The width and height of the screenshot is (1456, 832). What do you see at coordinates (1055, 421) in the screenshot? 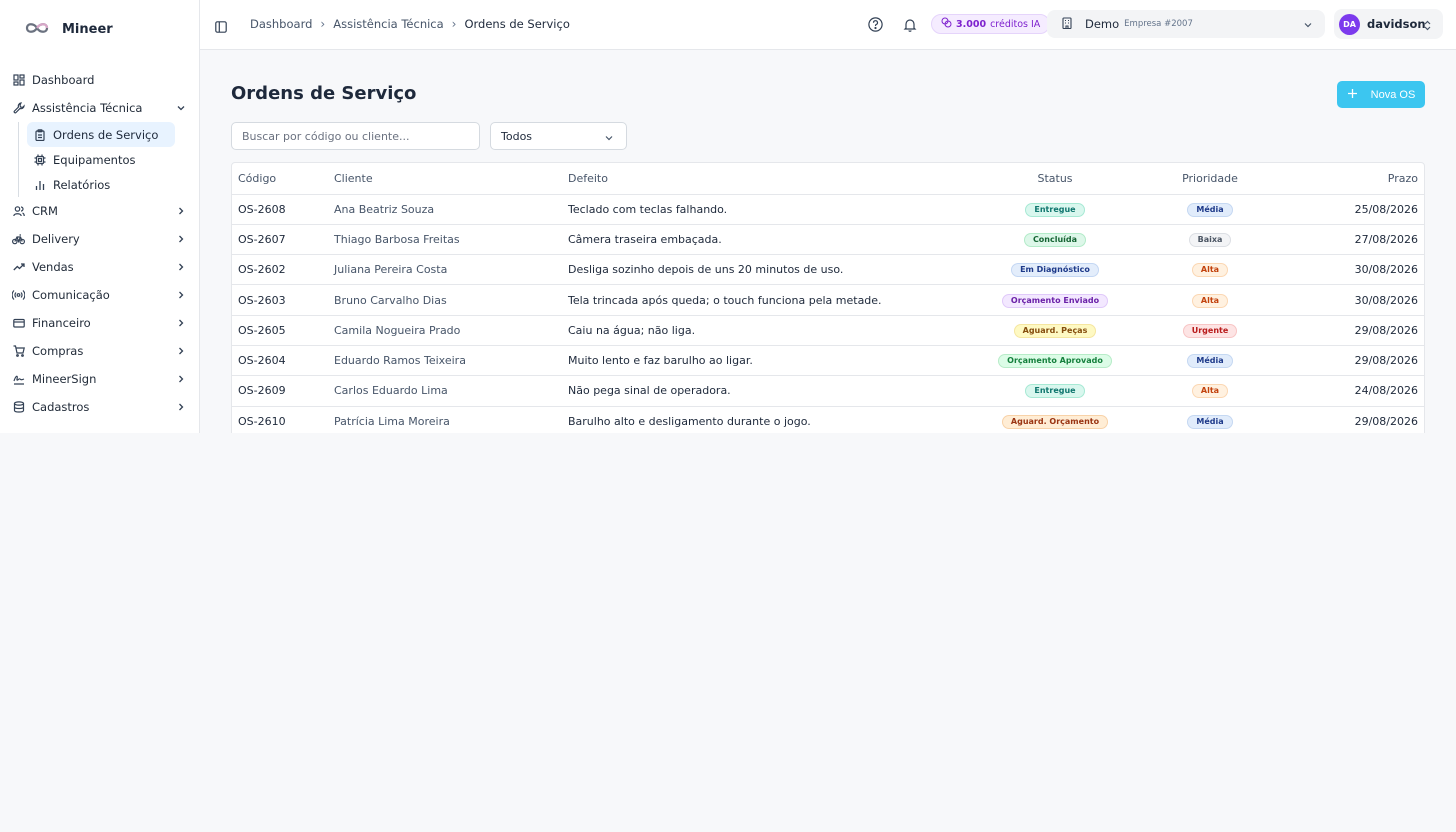
I see `status-badge: Aguard. Orçamento` at bounding box center [1055, 421].